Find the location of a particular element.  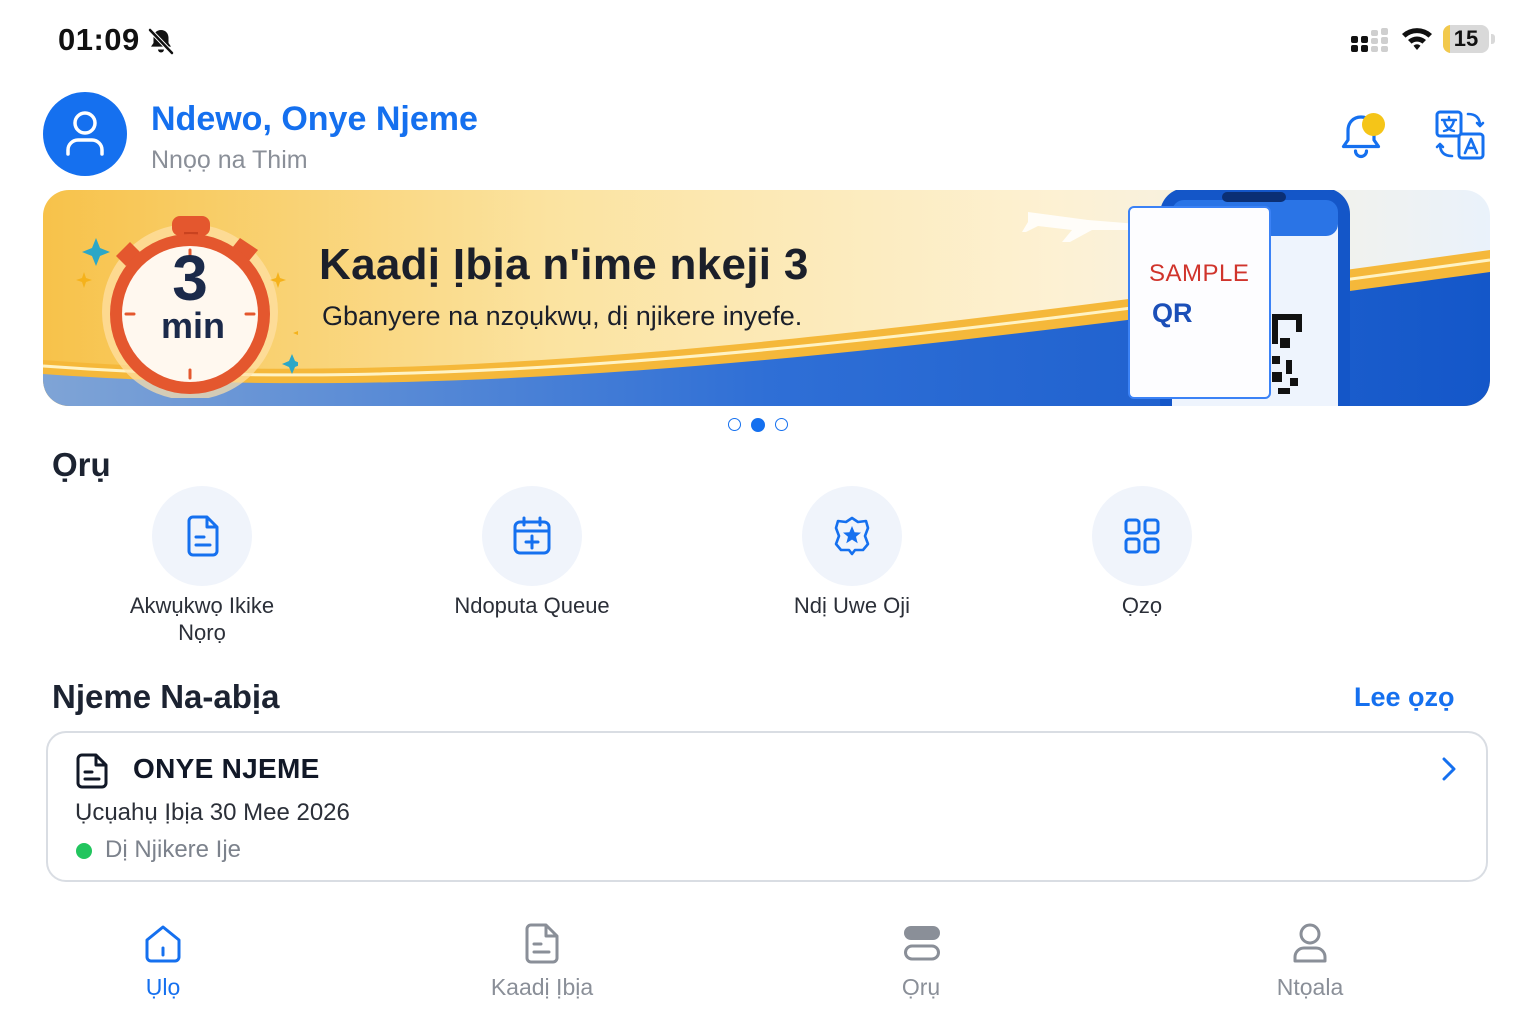

service-label: Ọzọ is located at coordinates (1142, 605).